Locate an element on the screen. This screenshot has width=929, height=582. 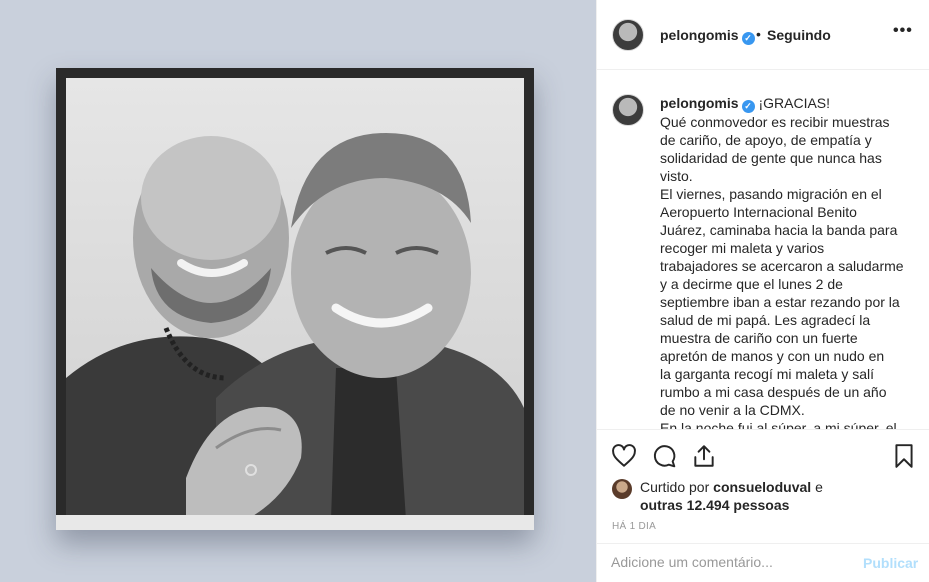
heart-icon is located at coordinates (624, 456).